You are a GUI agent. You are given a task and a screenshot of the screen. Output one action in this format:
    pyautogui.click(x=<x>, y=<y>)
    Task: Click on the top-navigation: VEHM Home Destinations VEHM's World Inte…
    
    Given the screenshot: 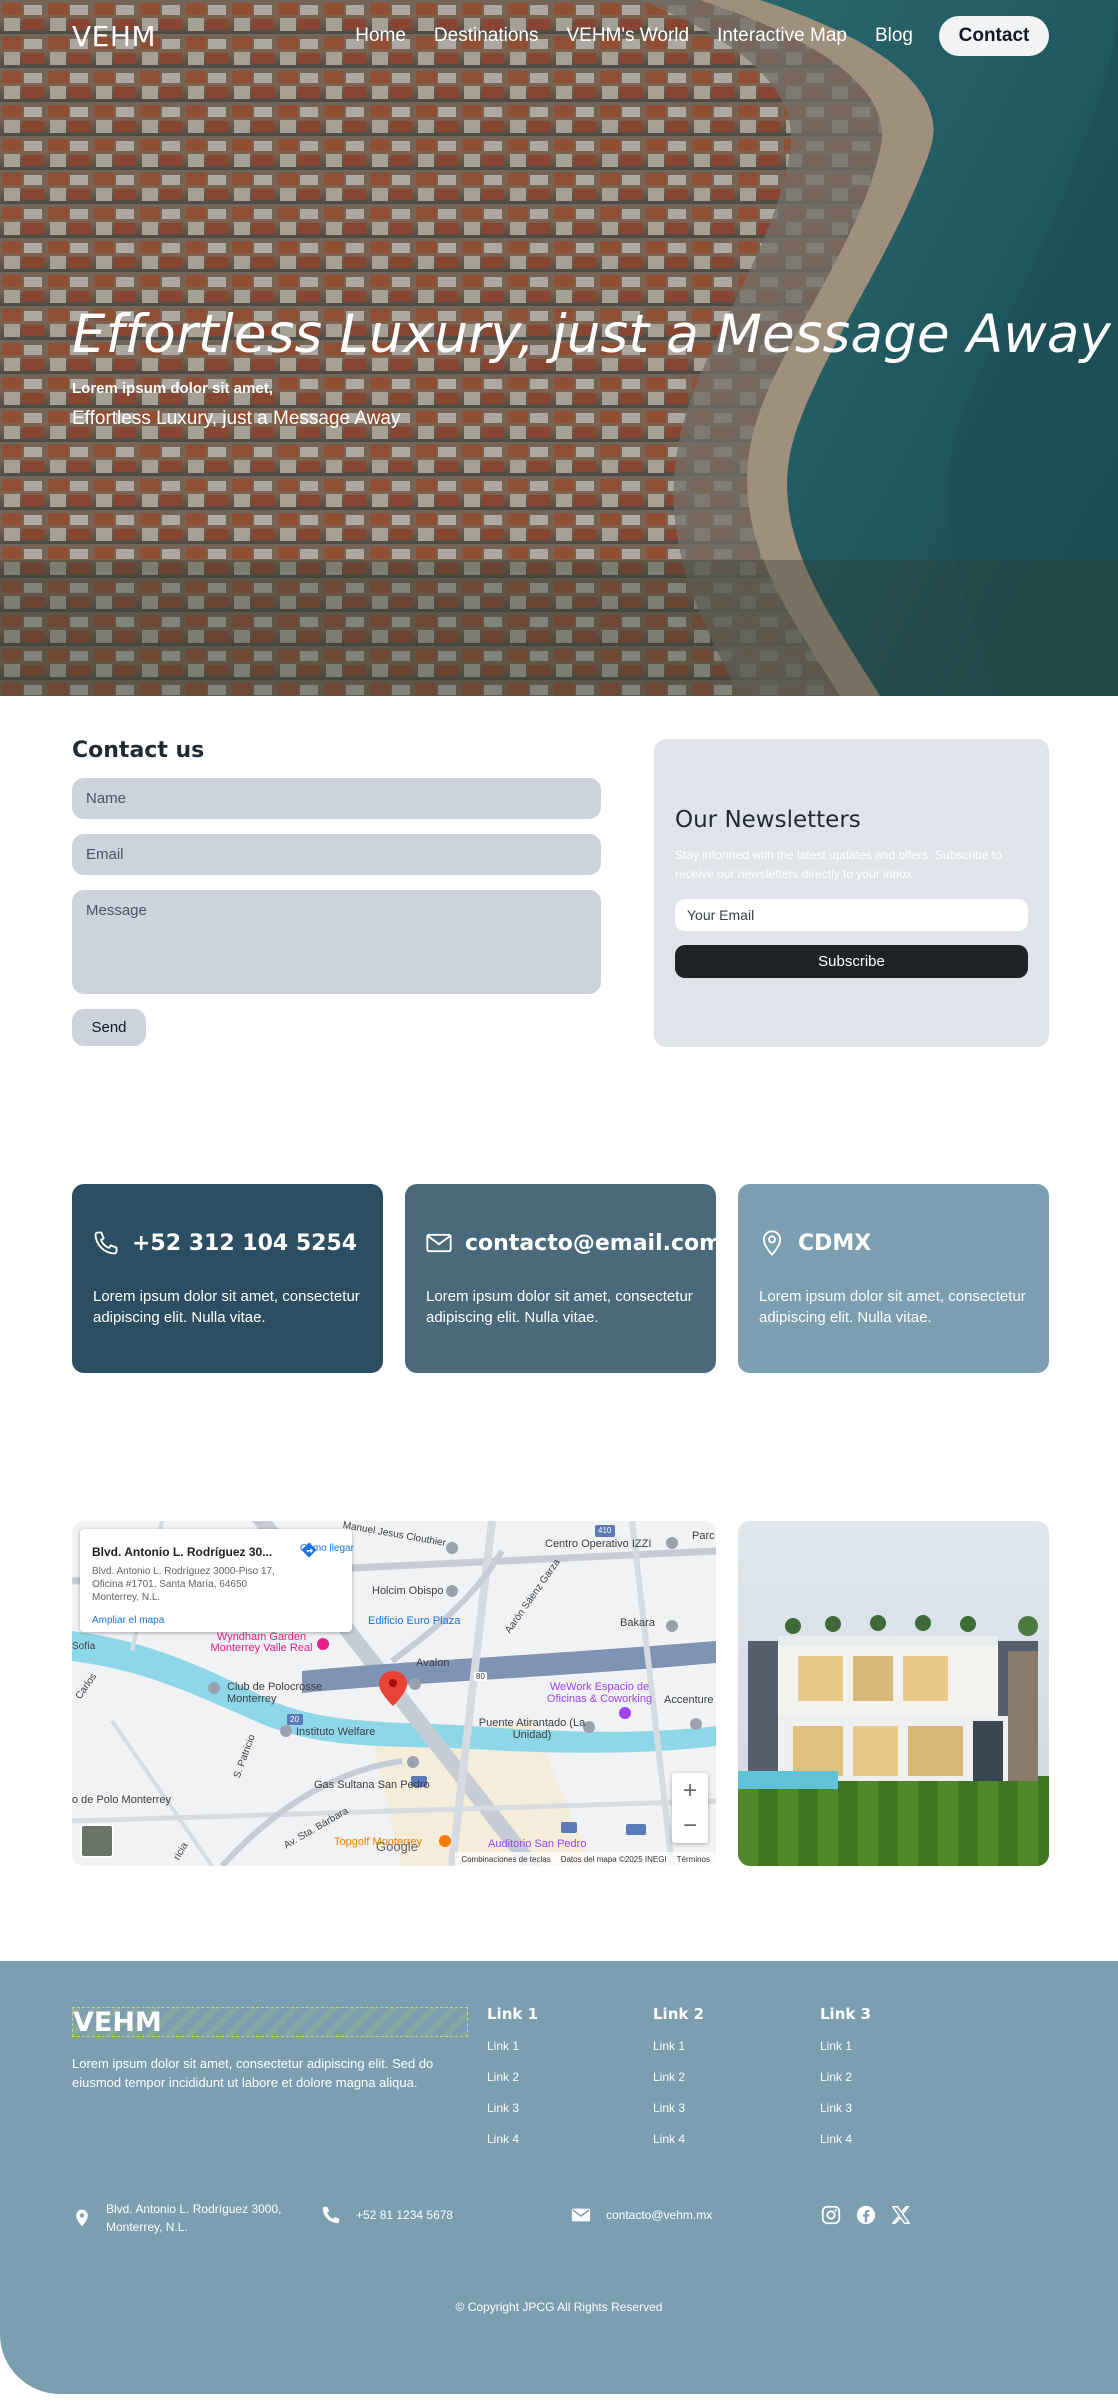 What is the action you would take?
    pyautogui.click(x=560, y=36)
    